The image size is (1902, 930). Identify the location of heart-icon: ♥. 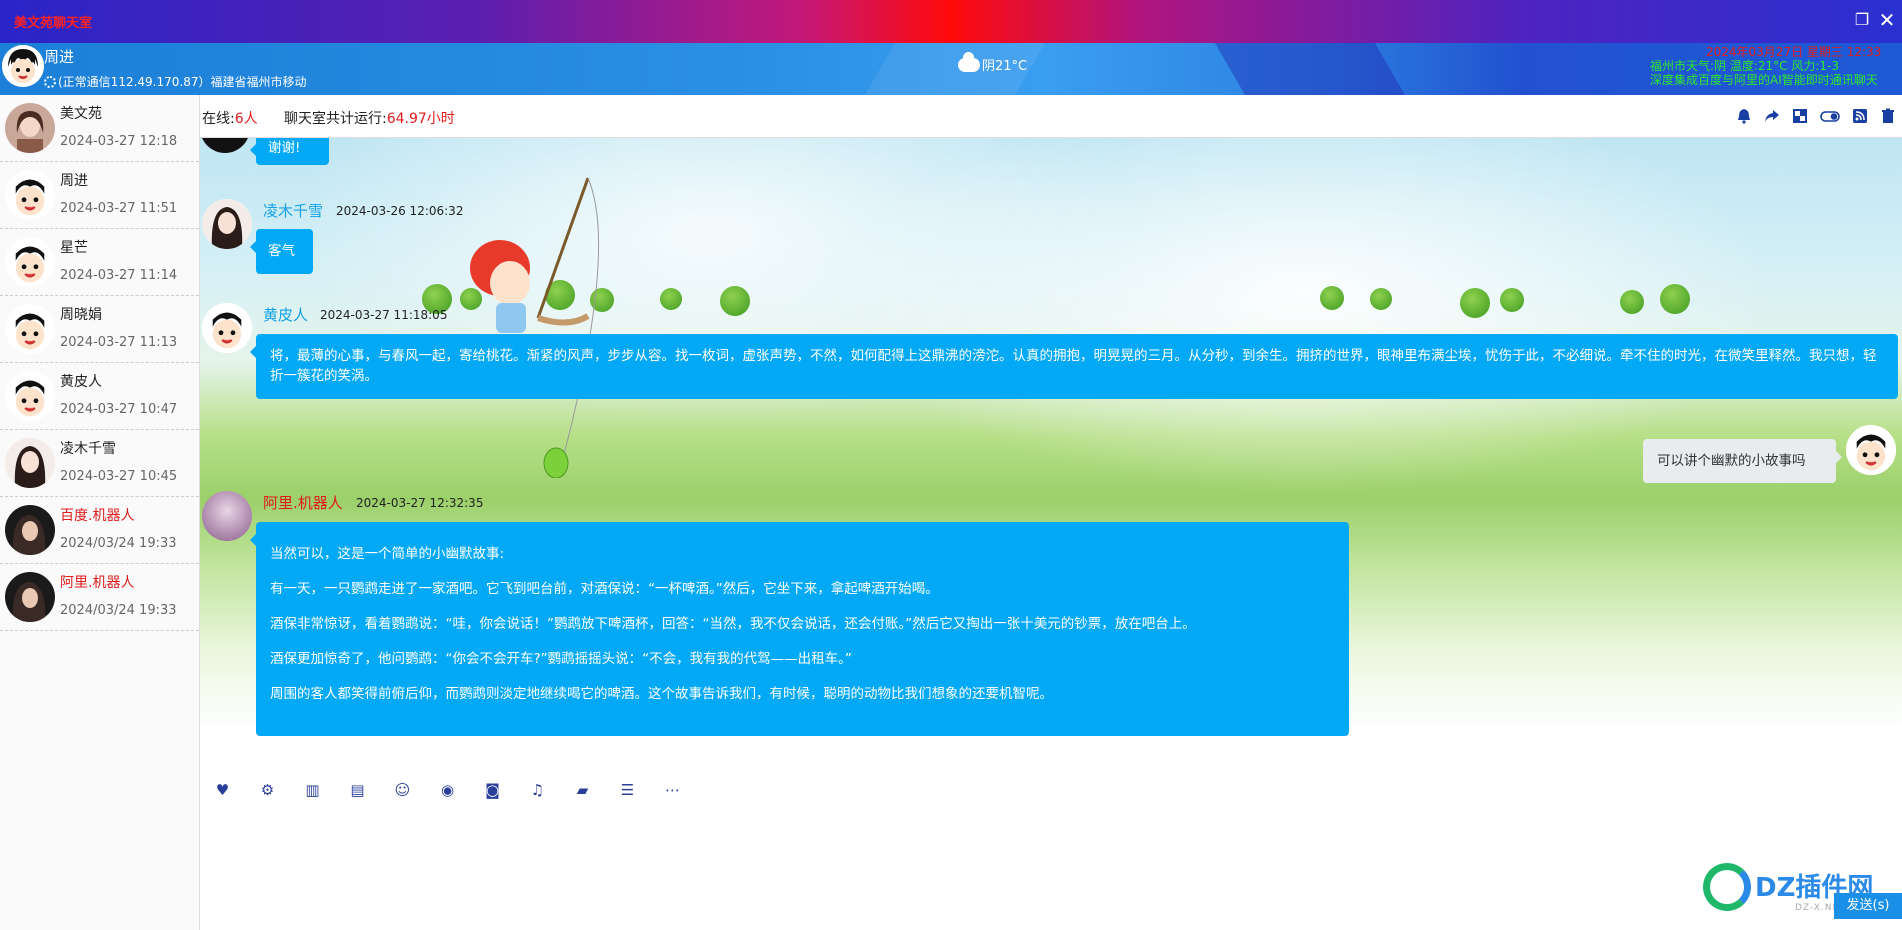
(222, 790).